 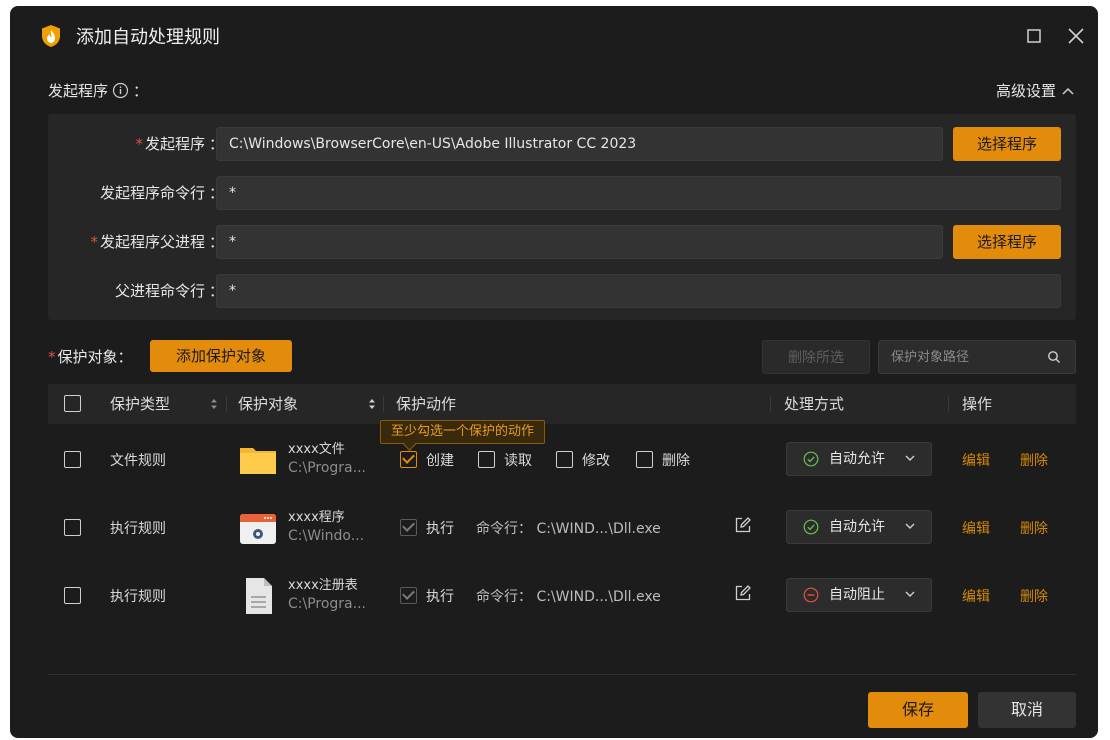 What do you see at coordinates (676, 461) in the screenshot?
I see `action-delete-label: 删除` at bounding box center [676, 461].